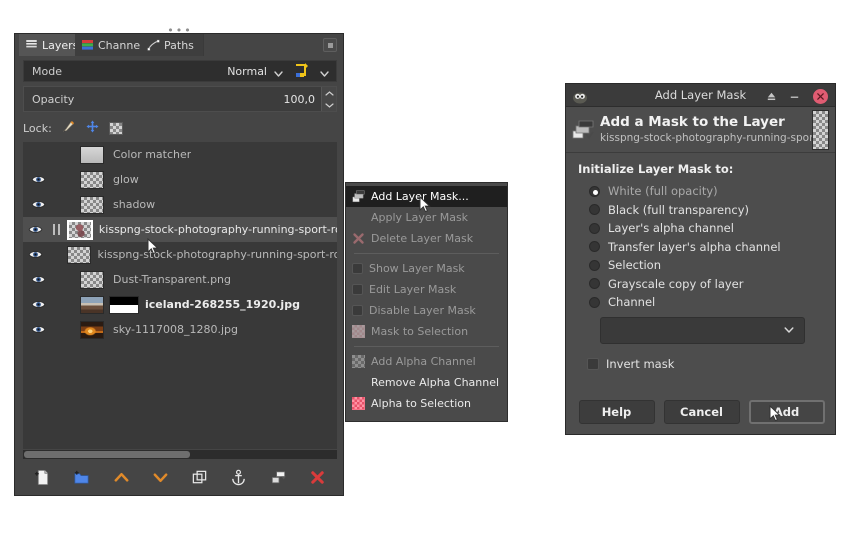 This screenshot has height=537, width=850. I want to click on duplicate-layer-button, so click(200, 477).